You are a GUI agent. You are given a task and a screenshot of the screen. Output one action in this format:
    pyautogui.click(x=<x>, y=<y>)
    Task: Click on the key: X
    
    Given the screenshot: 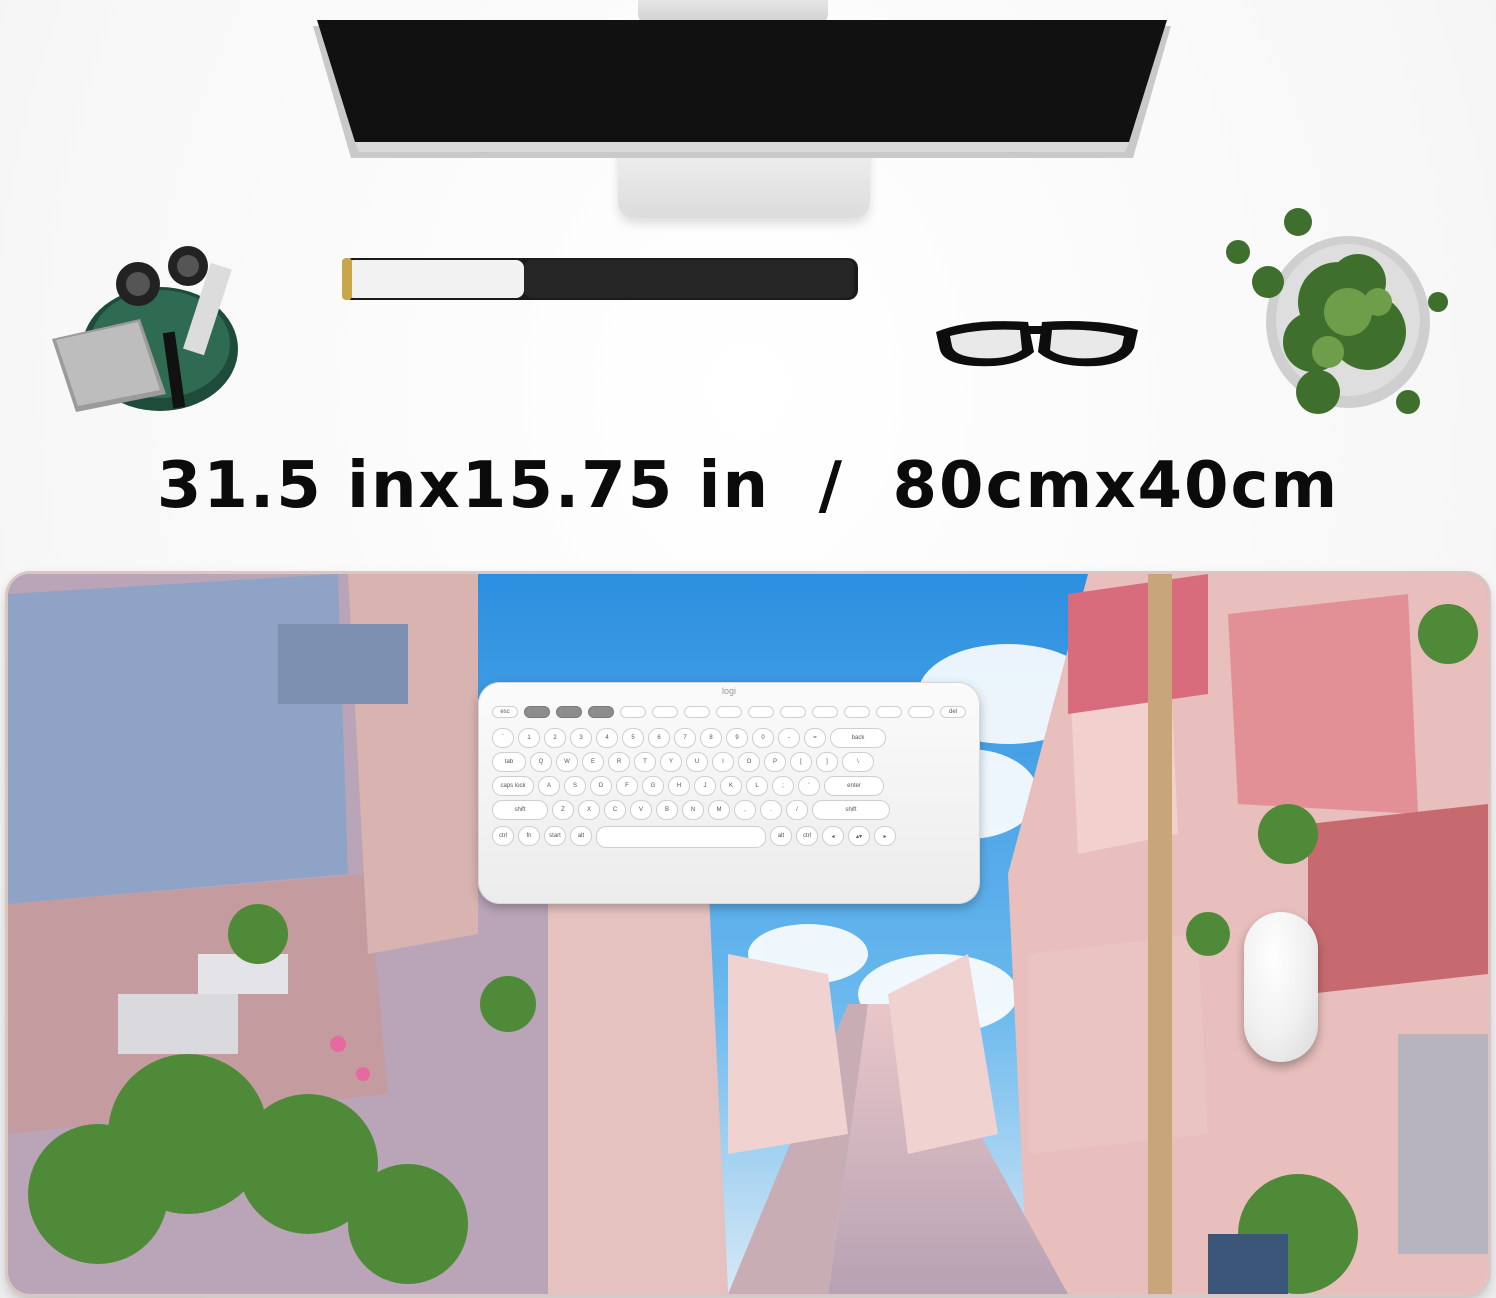 What is the action you would take?
    pyautogui.click(x=589, y=810)
    